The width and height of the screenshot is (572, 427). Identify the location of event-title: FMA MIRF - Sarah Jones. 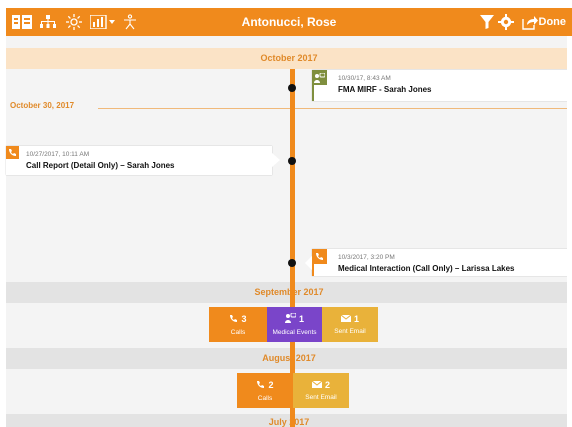
(385, 89).